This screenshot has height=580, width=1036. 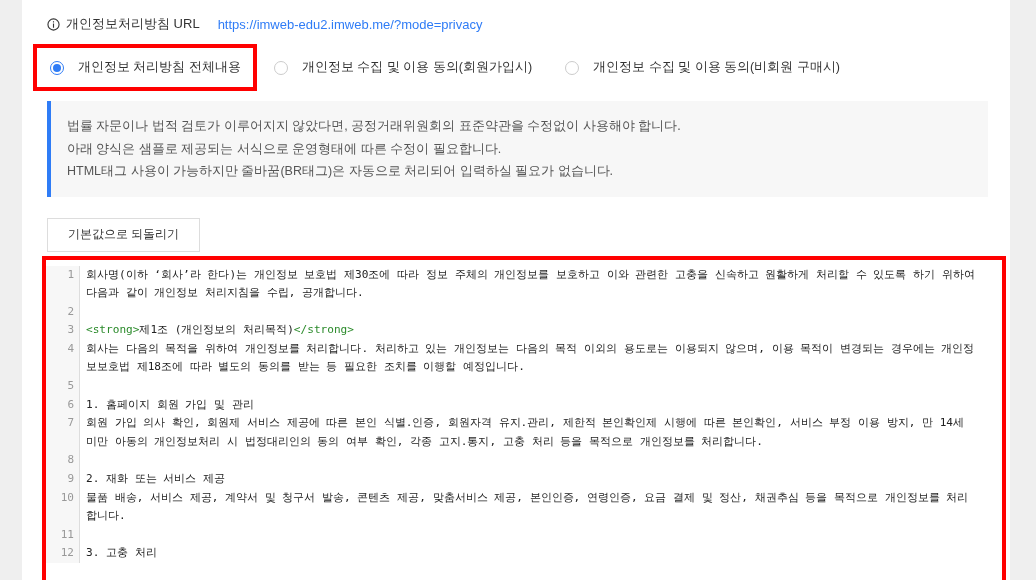 What do you see at coordinates (340, 171) in the screenshot?
I see `notice-text: HTML태그 사용이 가능하지만 줄바꿈(BR태그)은 자동으로 처리되어 입력하실 필요가 없습니다.` at bounding box center [340, 171].